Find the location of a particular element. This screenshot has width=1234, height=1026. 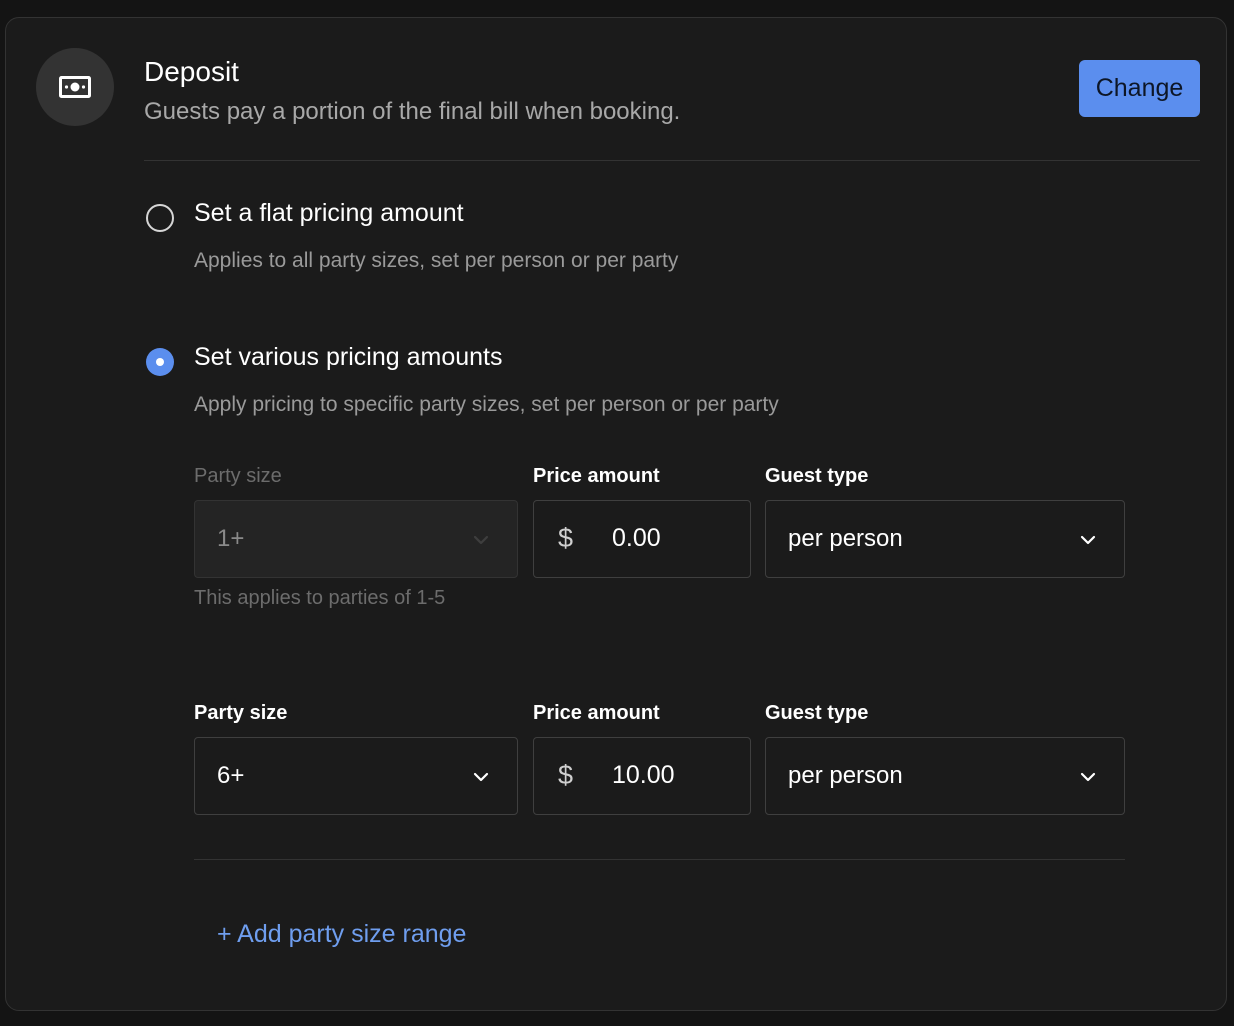

change-button: Change is located at coordinates (1139, 88).